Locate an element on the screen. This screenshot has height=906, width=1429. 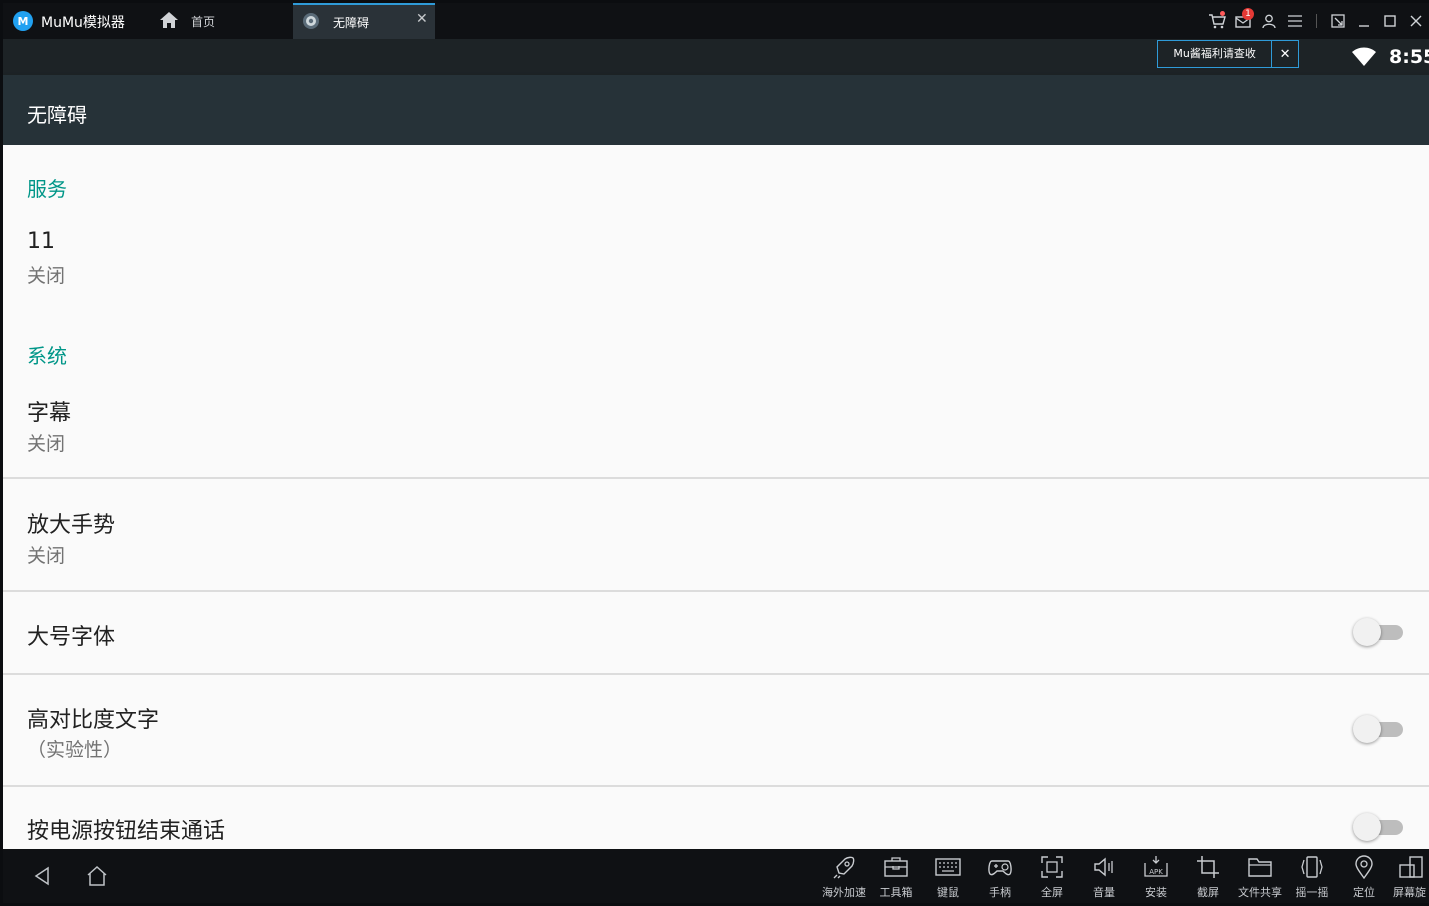
promo-notice: Mu酱福利请查收 ✕ is located at coordinates (1228, 54).